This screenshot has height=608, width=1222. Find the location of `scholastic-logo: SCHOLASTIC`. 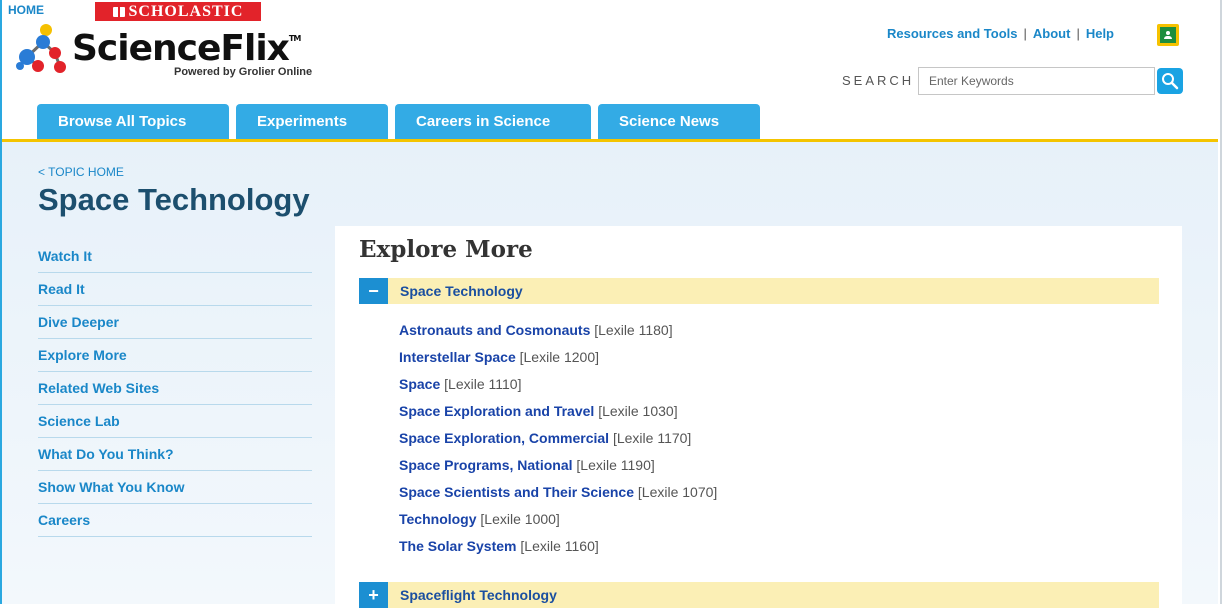

scholastic-logo: SCHOLASTIC is located at coordinates (178, 11).